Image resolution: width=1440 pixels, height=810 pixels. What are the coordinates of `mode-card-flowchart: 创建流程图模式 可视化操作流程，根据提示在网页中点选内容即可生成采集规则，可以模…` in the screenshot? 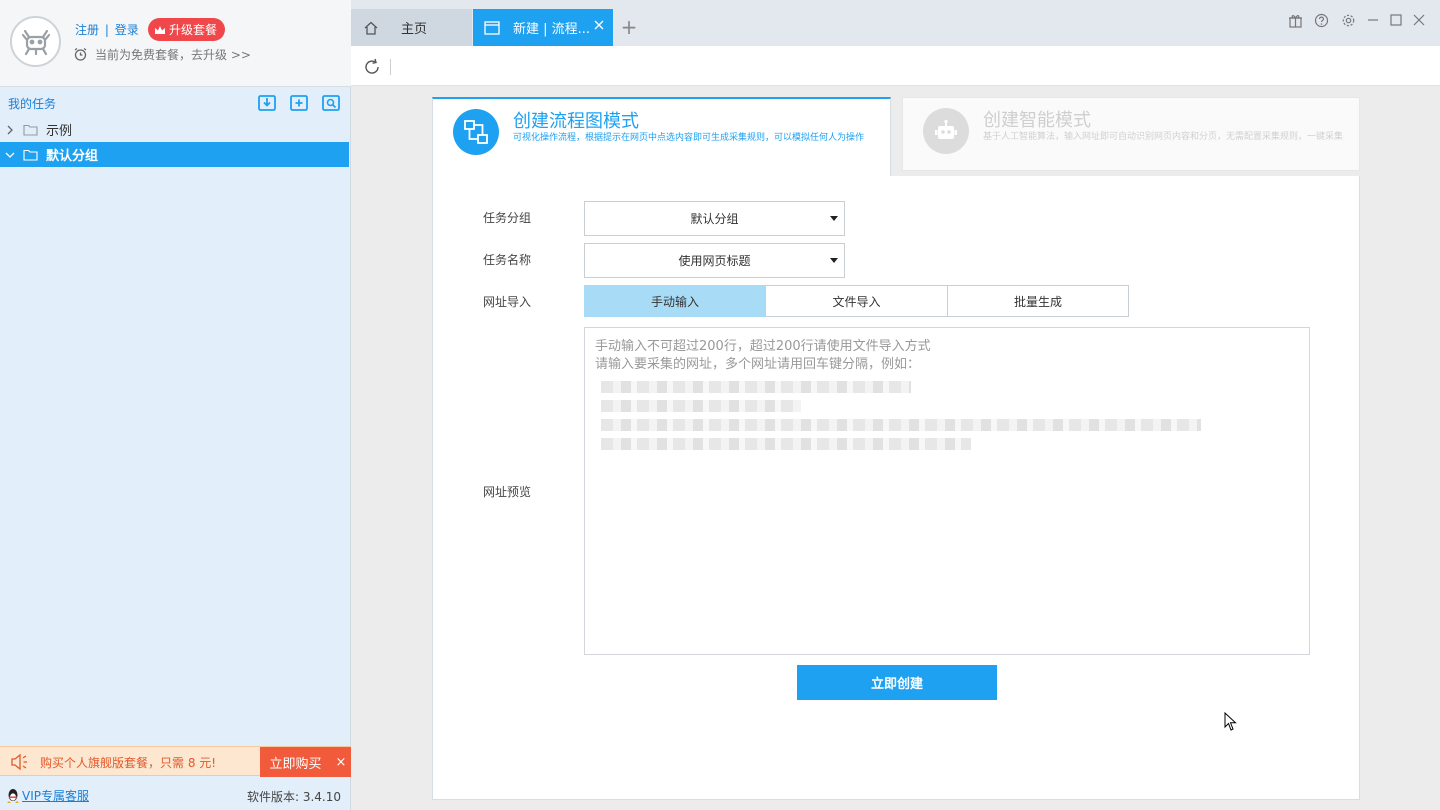 It's located at (661, 137).